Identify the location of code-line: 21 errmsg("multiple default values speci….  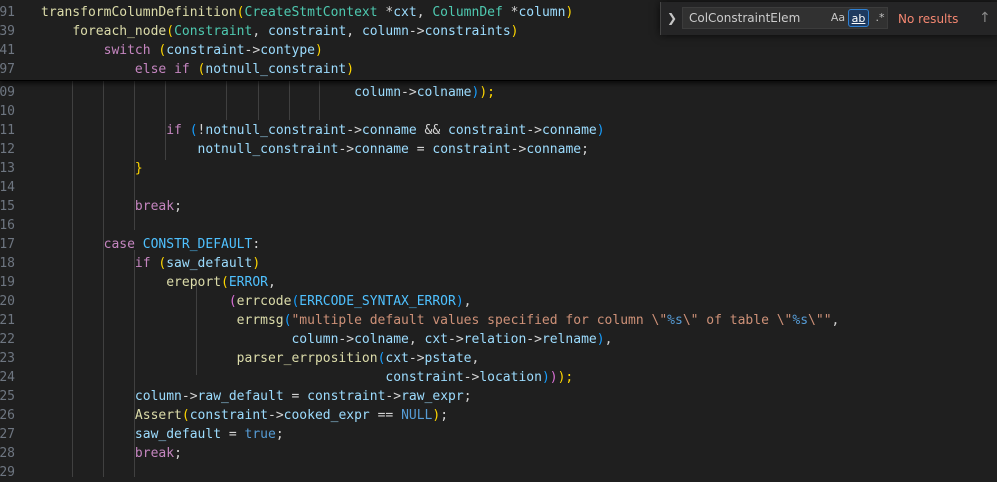
(498, 320).